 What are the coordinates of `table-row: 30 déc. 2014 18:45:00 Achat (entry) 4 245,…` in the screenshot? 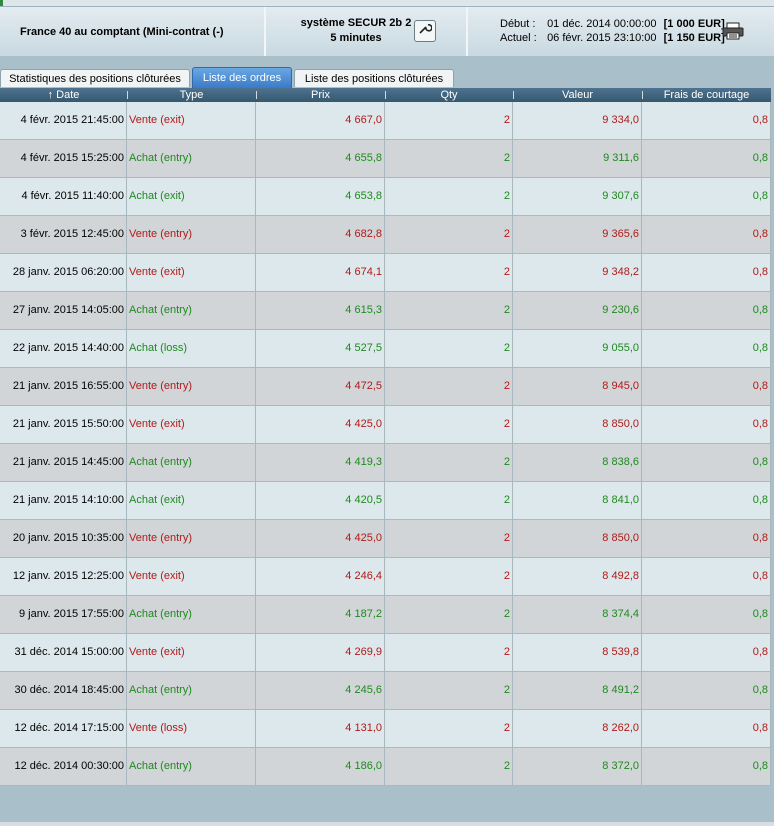 It's located at (385, 691).